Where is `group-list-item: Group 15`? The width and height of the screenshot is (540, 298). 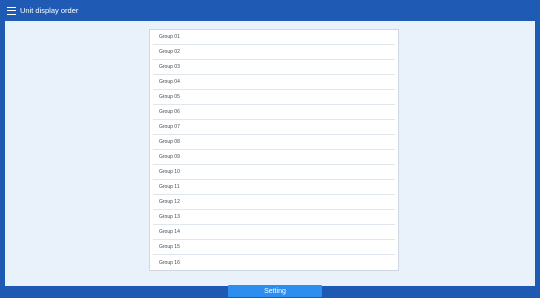 group-list-item: Group 15 is located at coordinates (274, 247).